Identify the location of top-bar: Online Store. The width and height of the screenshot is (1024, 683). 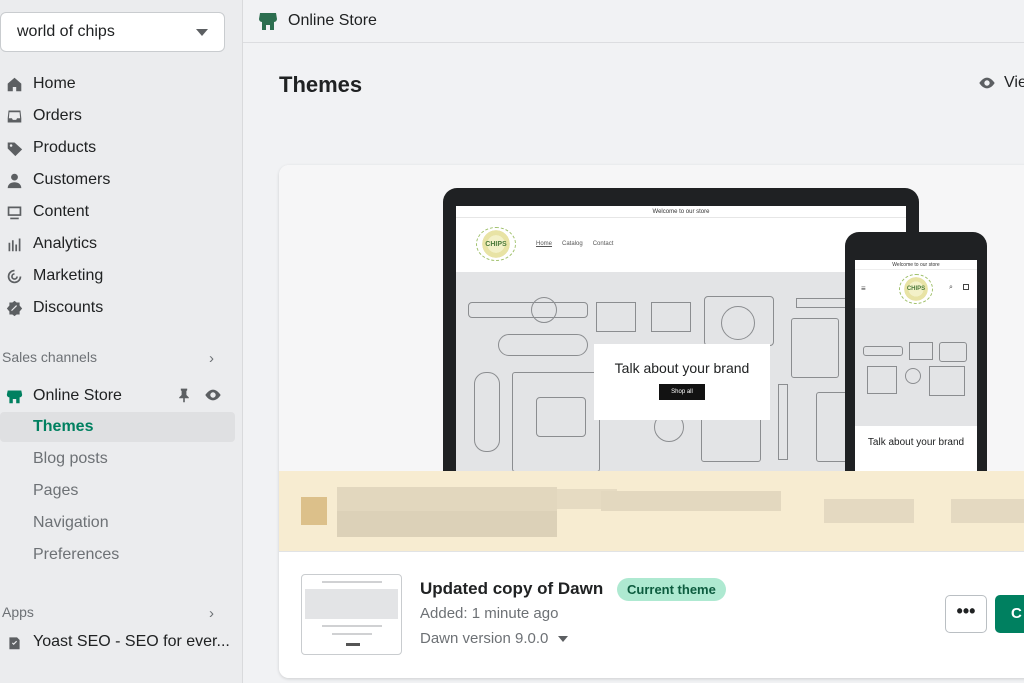
(633, 21).